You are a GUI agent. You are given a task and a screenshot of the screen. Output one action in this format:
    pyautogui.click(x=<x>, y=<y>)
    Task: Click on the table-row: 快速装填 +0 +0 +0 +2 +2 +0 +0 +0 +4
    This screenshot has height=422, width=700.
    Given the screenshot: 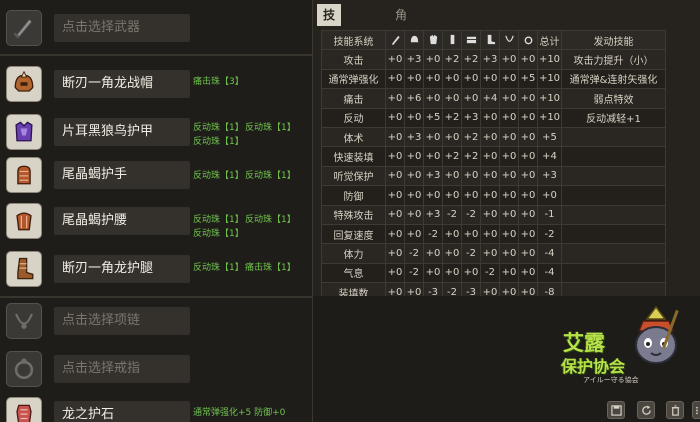 What is the action you would take?
    pyautogui.click(x=493, y=156)
    